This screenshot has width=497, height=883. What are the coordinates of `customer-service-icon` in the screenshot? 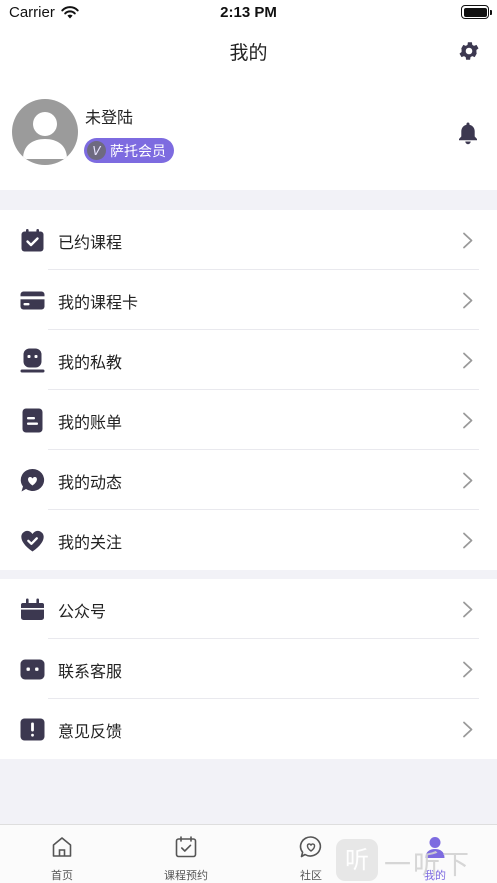 It's located at (32, 669).